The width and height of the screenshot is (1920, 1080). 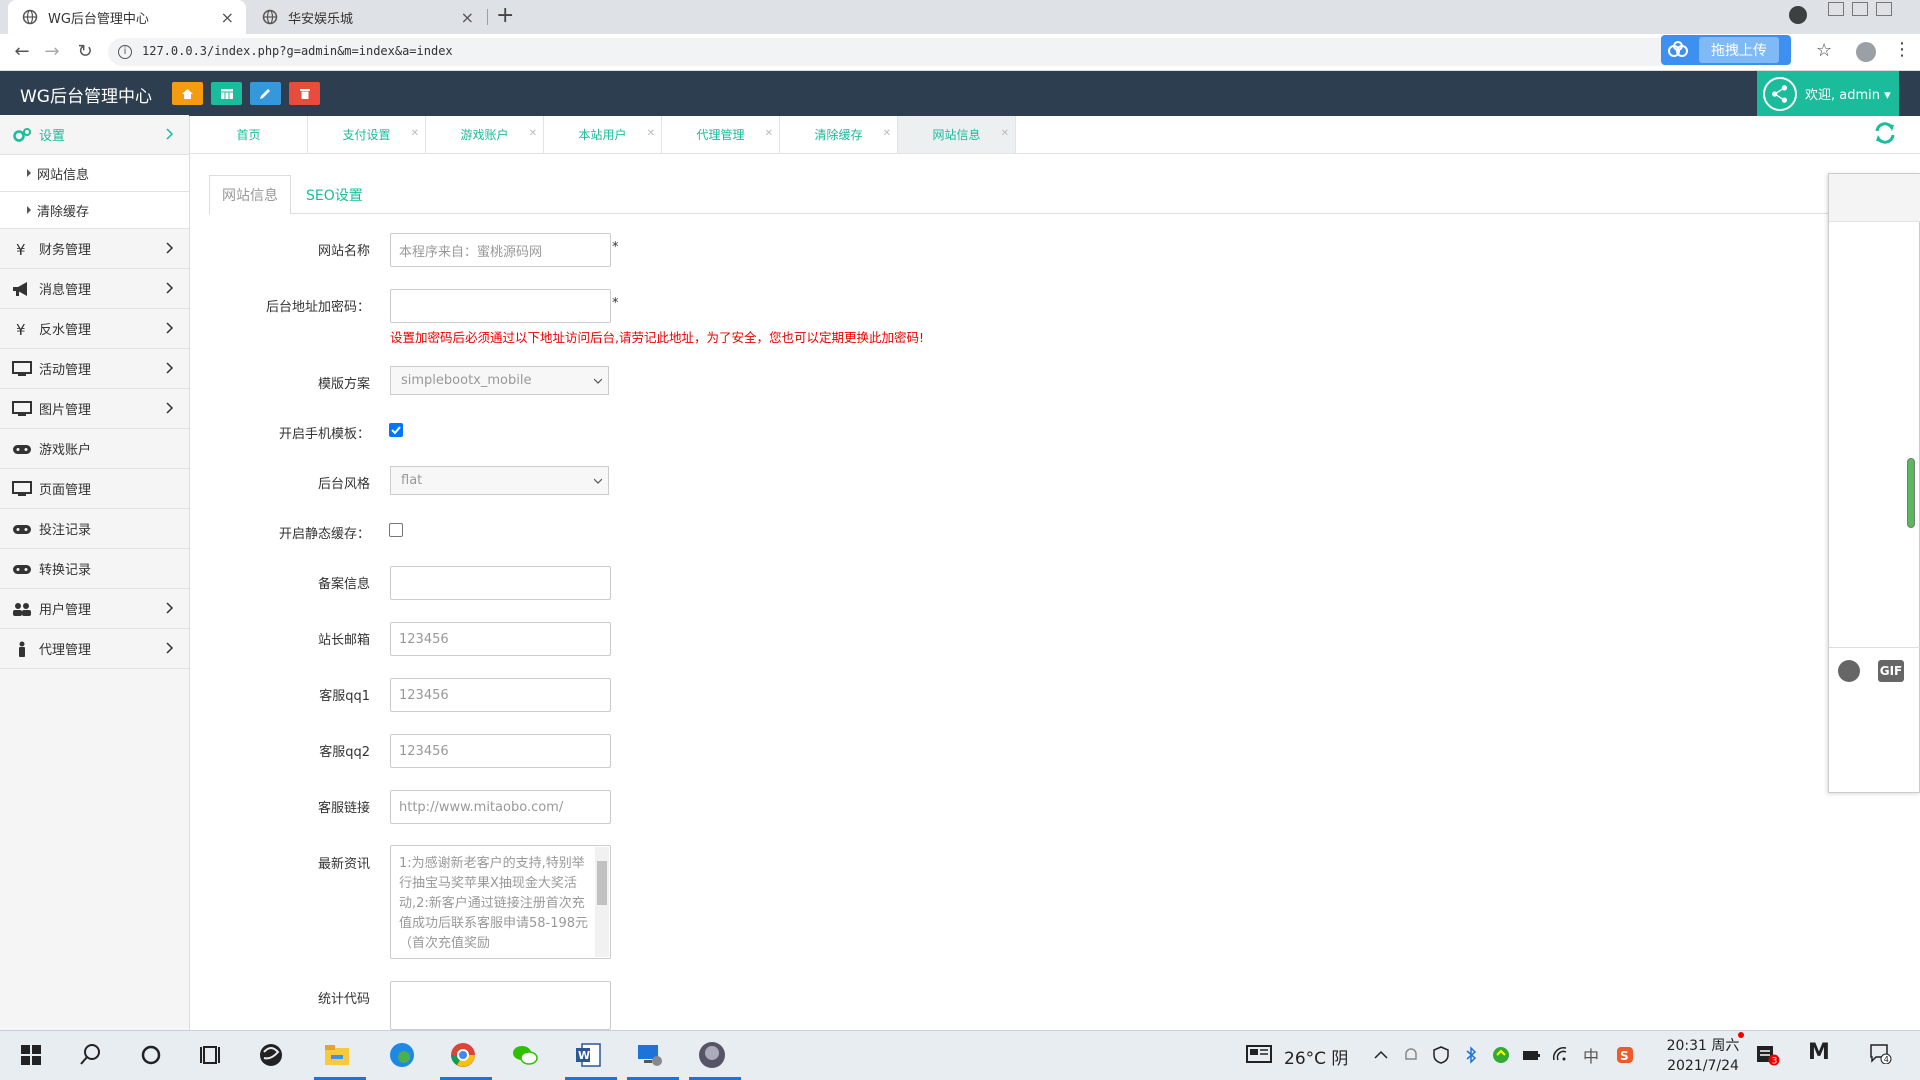 What do you see at coordinates (1441, 1055) in the screenshot?
I see `shield-icon` at bounding box center [1441, 1055].